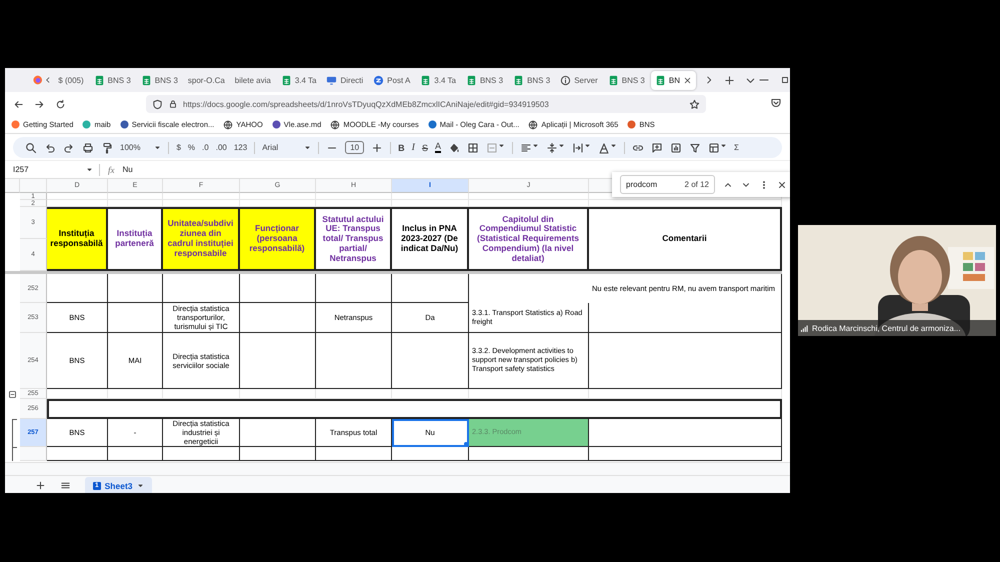 The image size is (1000, 562). Describe the element at coordinates (391, 80) in the screenshot. I see `browser-tab: Post A` at that location.